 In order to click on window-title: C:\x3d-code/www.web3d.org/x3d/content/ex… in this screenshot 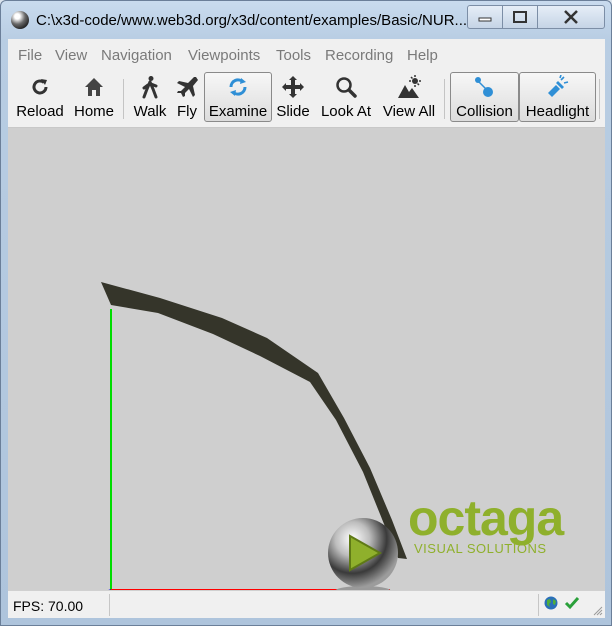, I will do `click(251, 20)`.